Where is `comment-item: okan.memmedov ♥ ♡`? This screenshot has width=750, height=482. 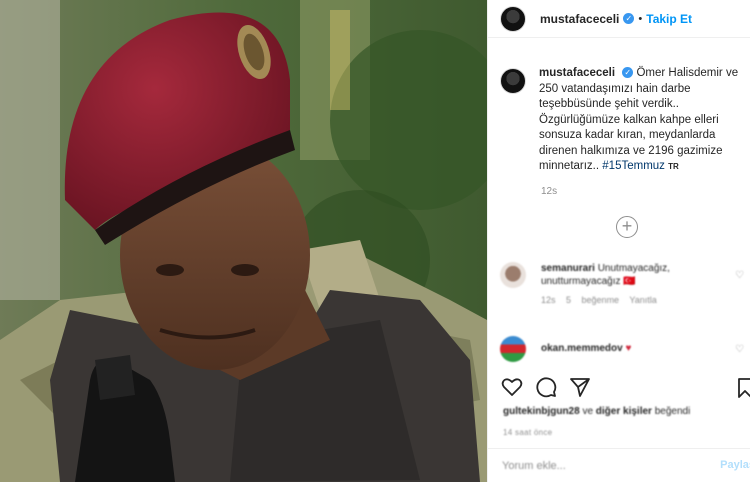 comment-item: okan.memmedov ♥ ♡ is located at coordinates (625, 349).